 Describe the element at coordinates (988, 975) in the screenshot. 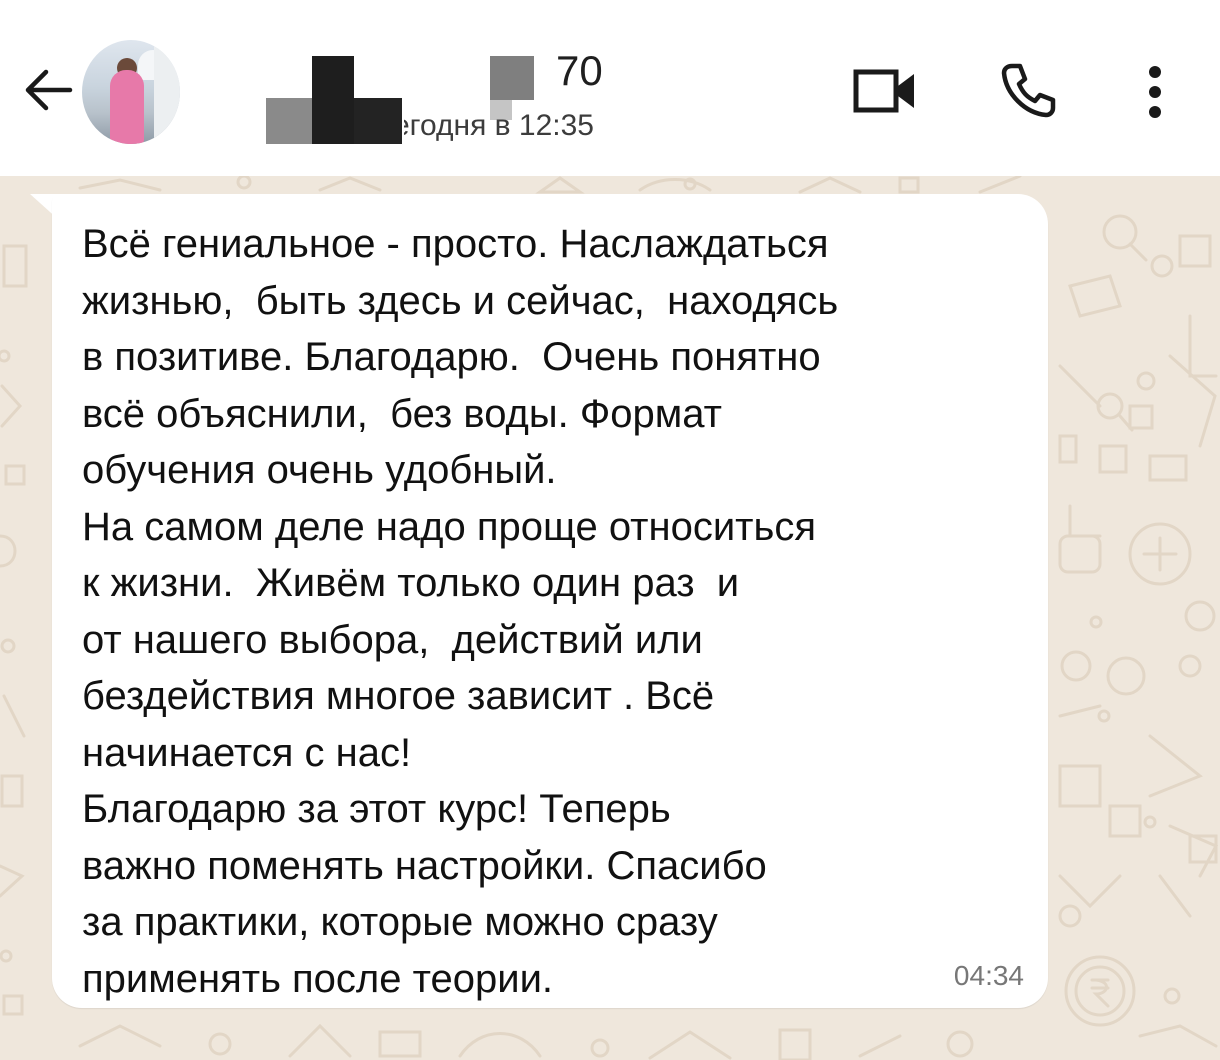

I see `message-timestamp: 04:34` at that location.